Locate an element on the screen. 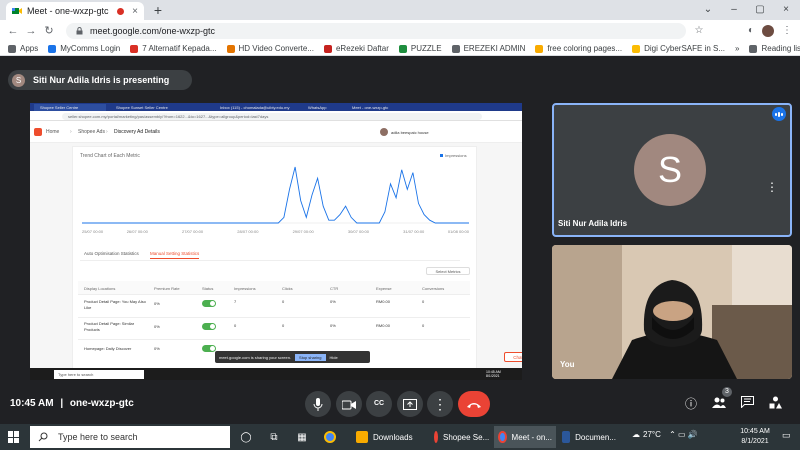 The height and width of the screenshot is (450, 800). camera-toggle-button is located at coordinates (349, 404).